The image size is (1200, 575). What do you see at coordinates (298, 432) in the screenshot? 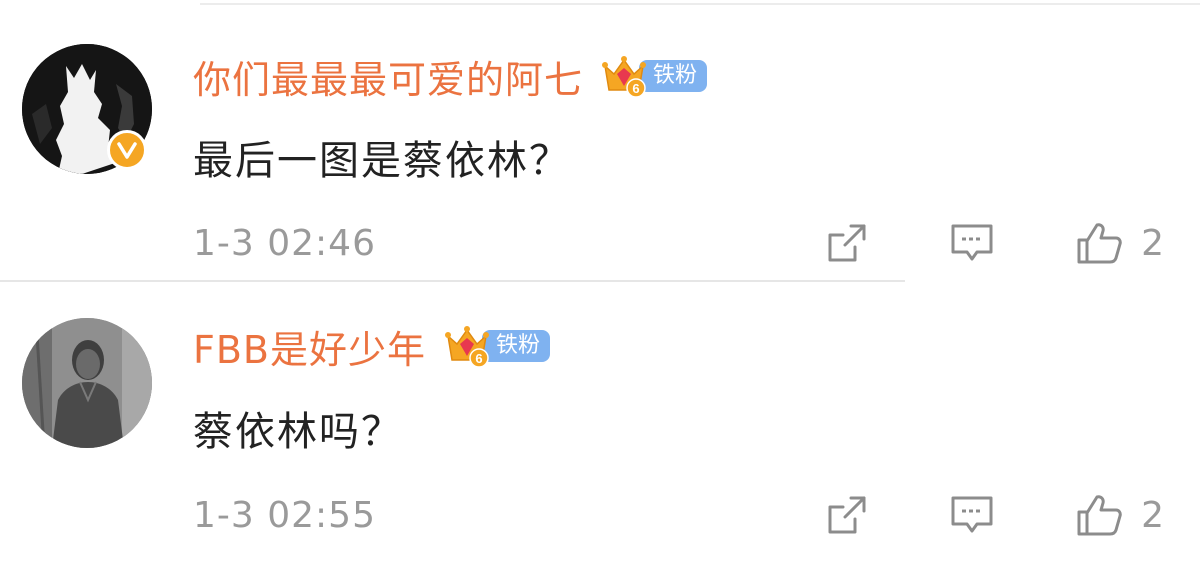
I see `comment-text: 蔡依林吗？` at bounding box center [298, 432].